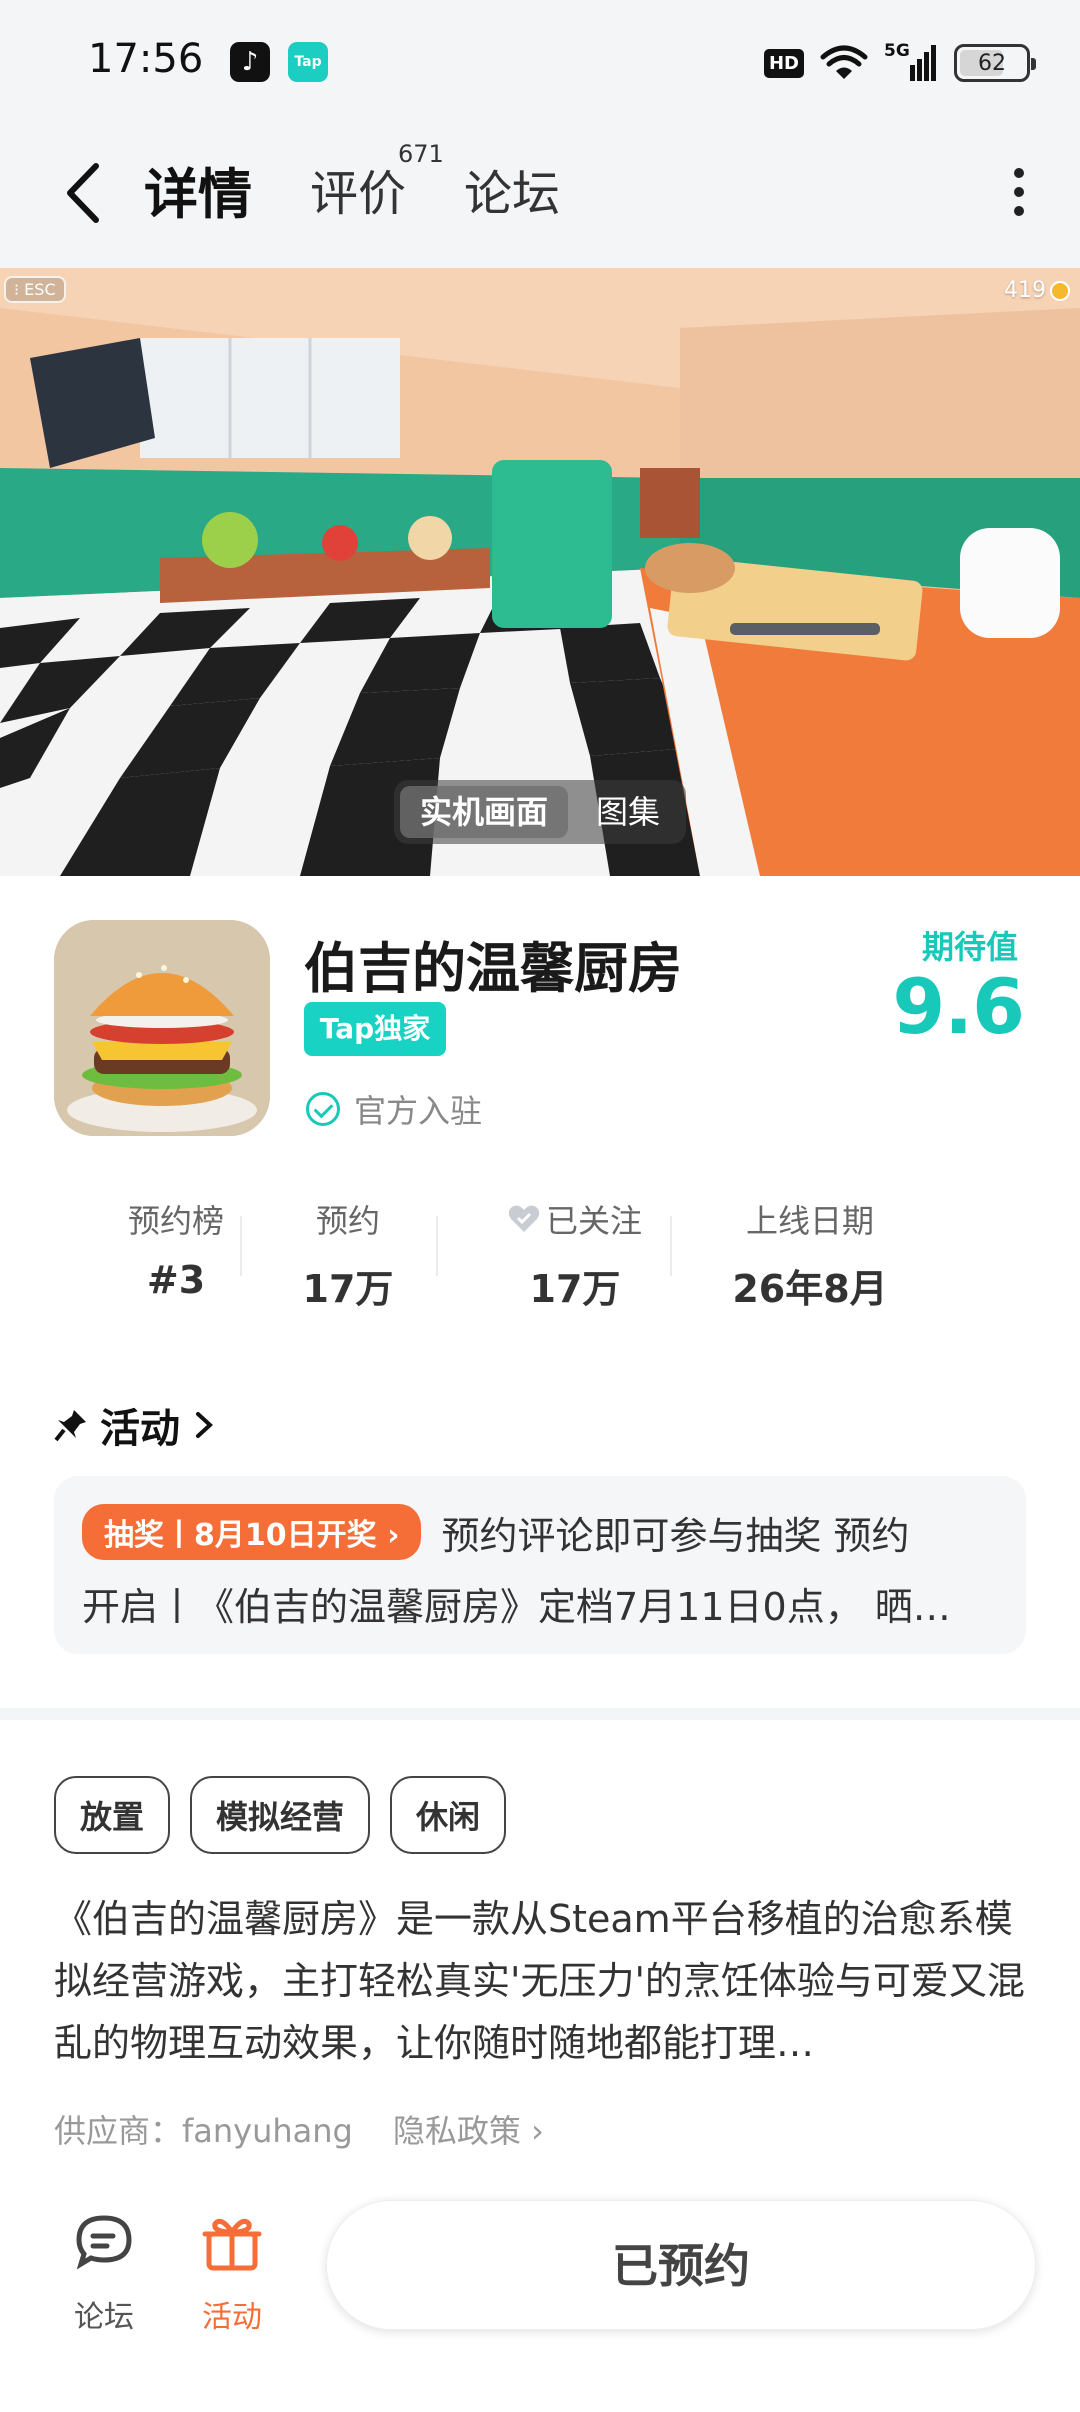 This screenshot has height=2412, width=1080. What do you see at coordinates (512, 189) in the screenshot?
I see `tab-forum: 论坛` at bounding box center [512, 189].